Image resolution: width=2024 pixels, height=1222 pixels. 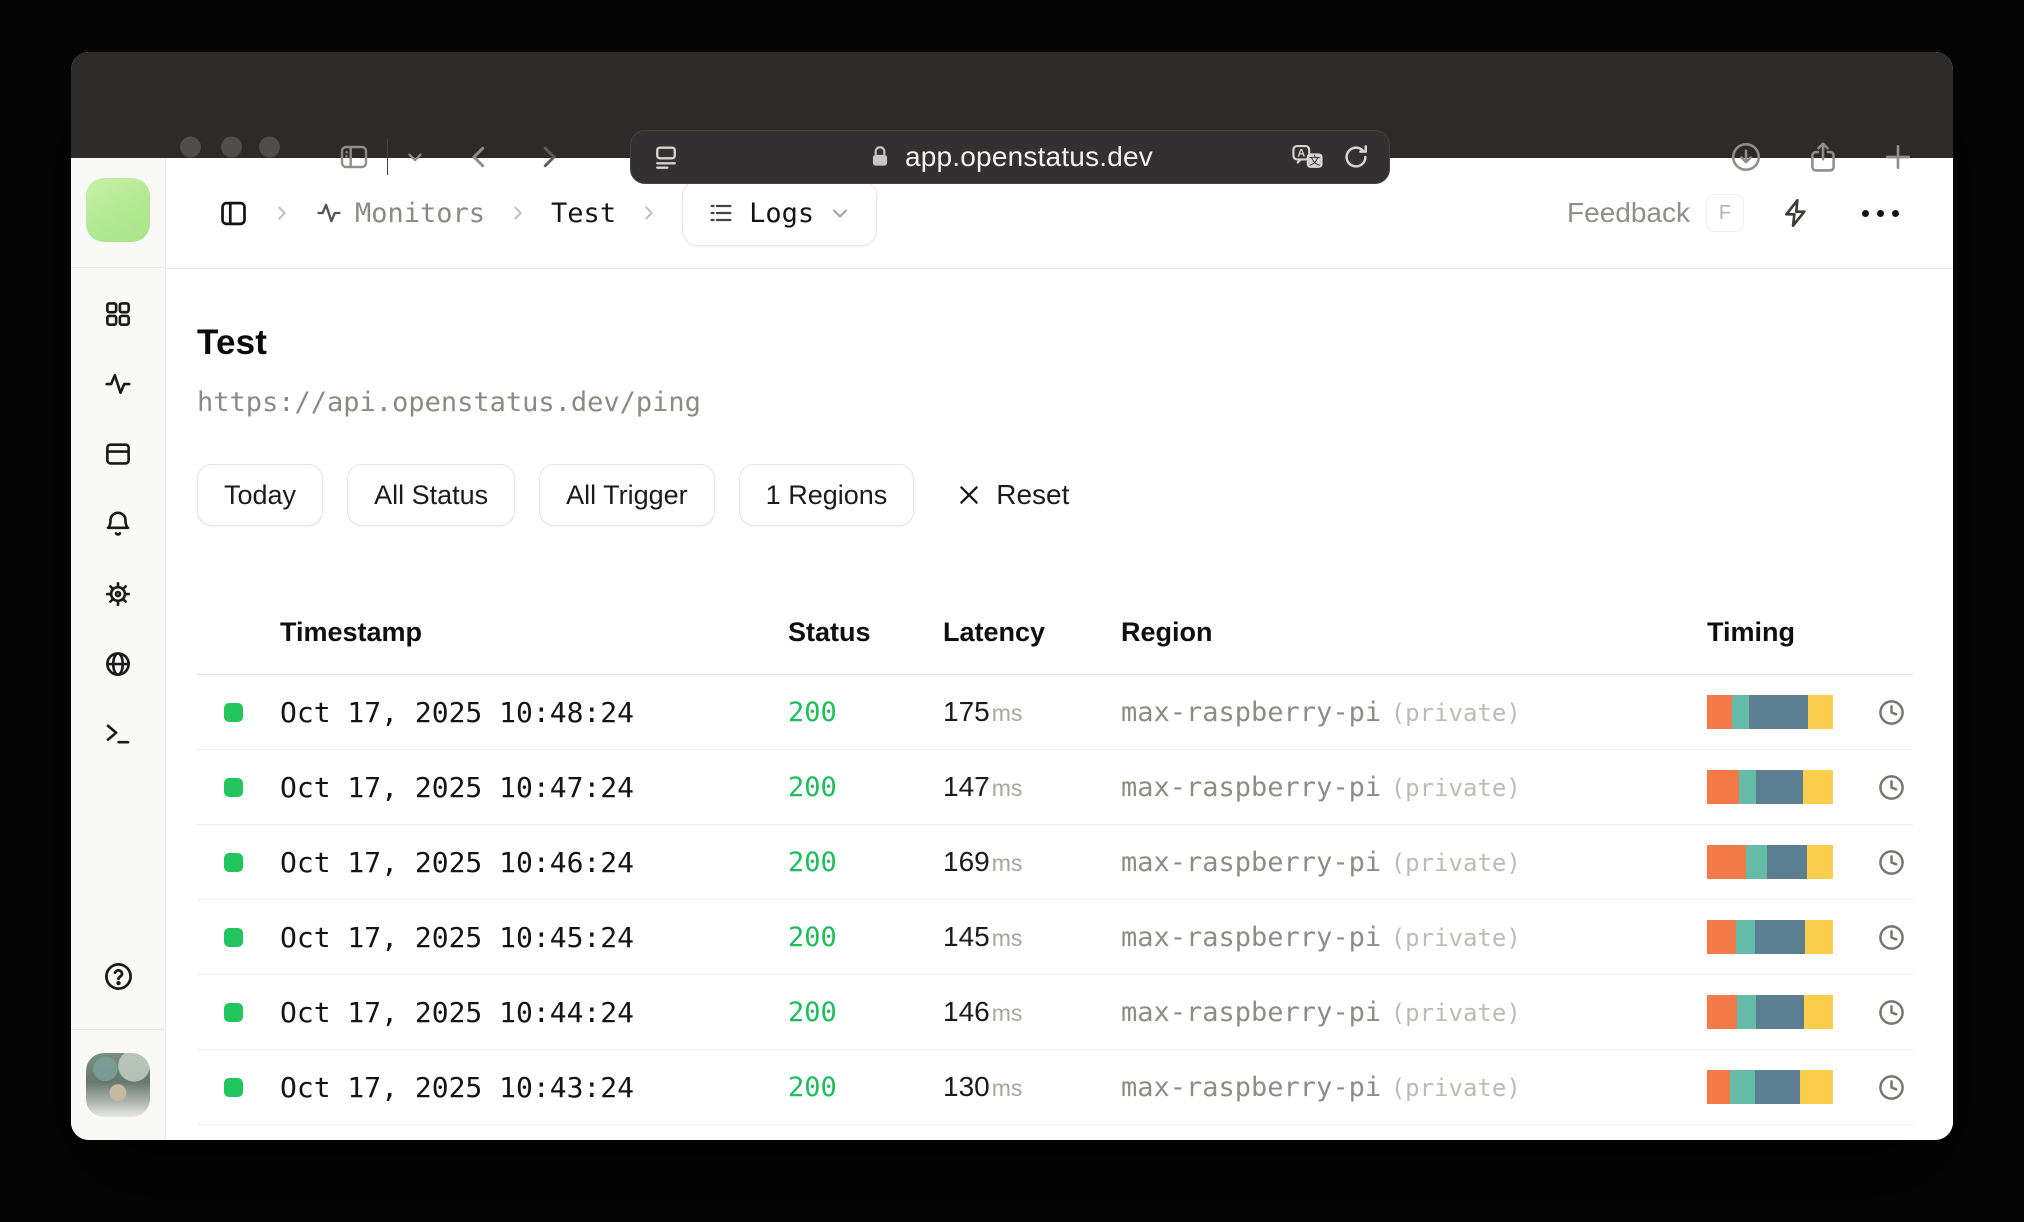 I want to click on workspace-logo, so click(x=118, y=210).